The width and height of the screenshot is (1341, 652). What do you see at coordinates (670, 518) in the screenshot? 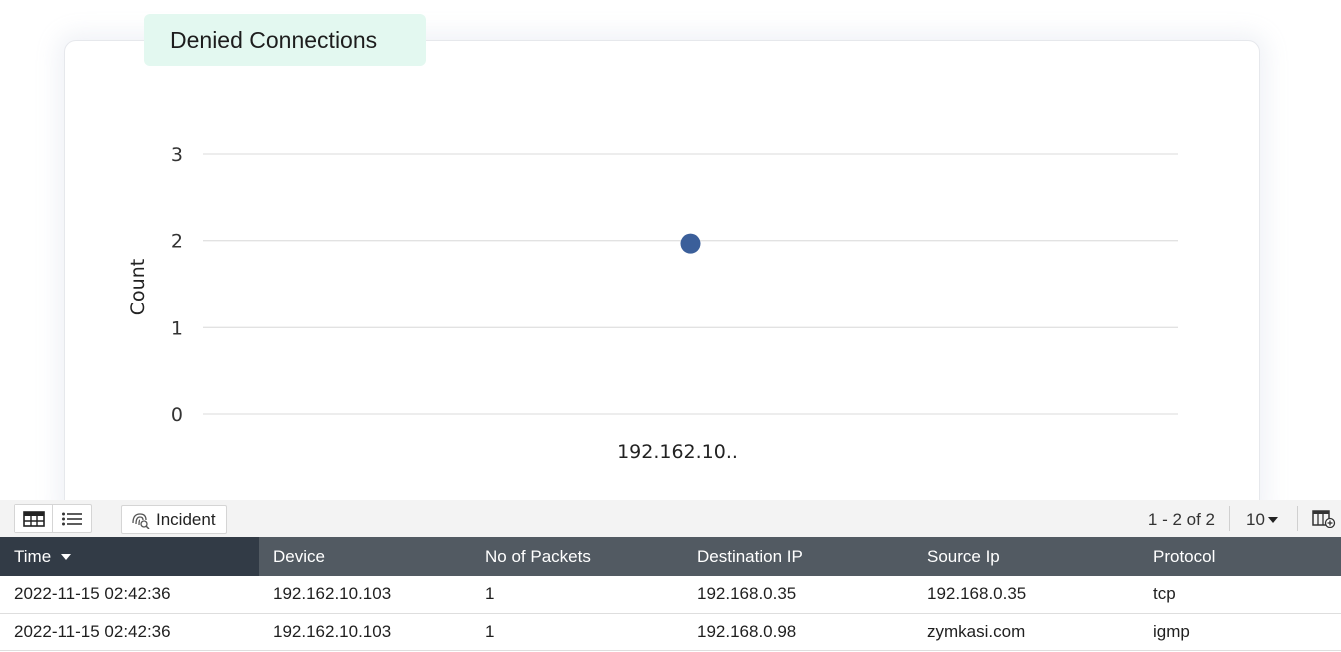
I see `table-toolbar: Incident 1 - 2 of 2 10` at bounding box center [670, 518].